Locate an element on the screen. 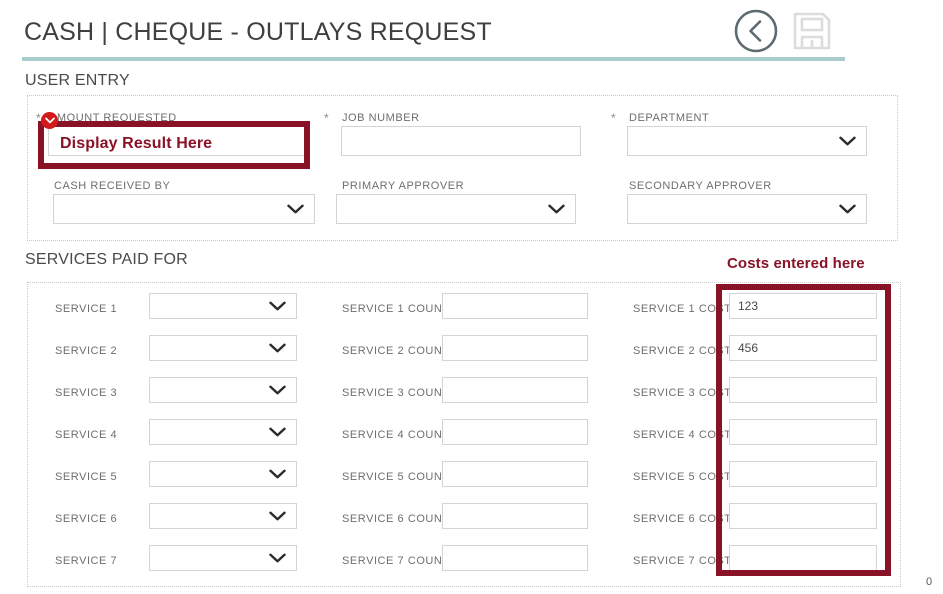 The width and height of the screenshot is (943, 594). label-cash-received-by: CASH RECEIVED BY is located at coordinates (112, 186).